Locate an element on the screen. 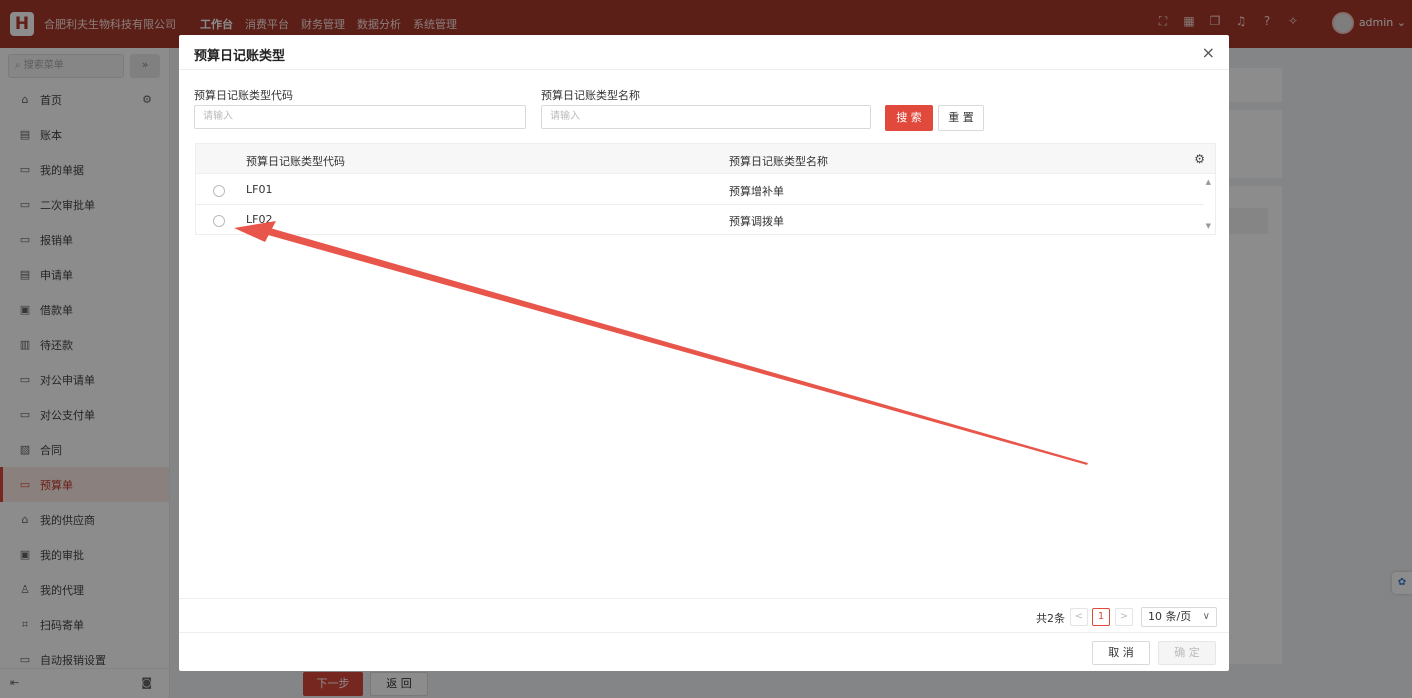 The width and height of the screenshot is (1412, 698). code-filter-label: 预算日记账类型代码 is located at coordinates (243, 95).